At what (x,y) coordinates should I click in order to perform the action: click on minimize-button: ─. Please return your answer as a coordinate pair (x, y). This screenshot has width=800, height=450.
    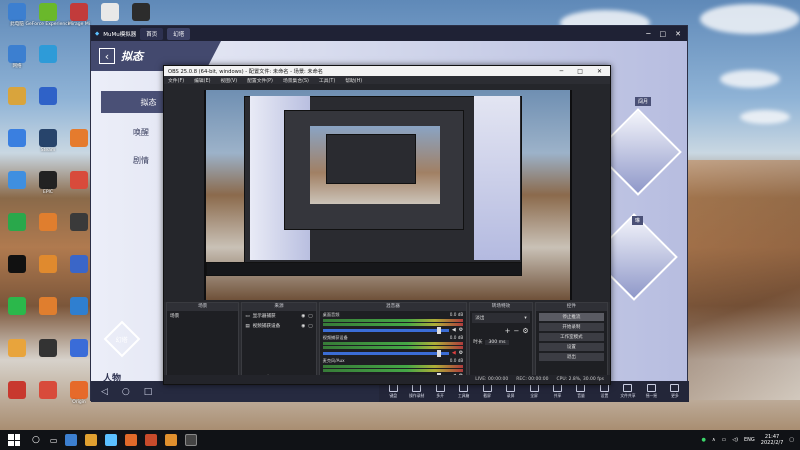
    Looking at the image, I should click on (648, 34).